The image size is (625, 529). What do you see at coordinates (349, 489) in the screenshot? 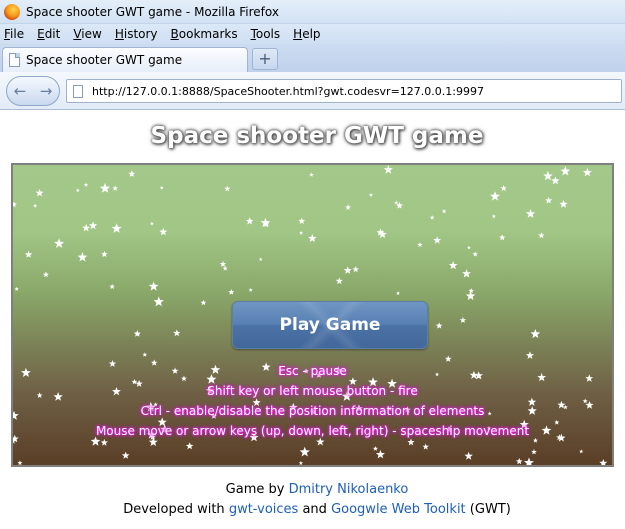
I see `author-link: Dmitry Nikolaenko` at bounding box center [349, 489].